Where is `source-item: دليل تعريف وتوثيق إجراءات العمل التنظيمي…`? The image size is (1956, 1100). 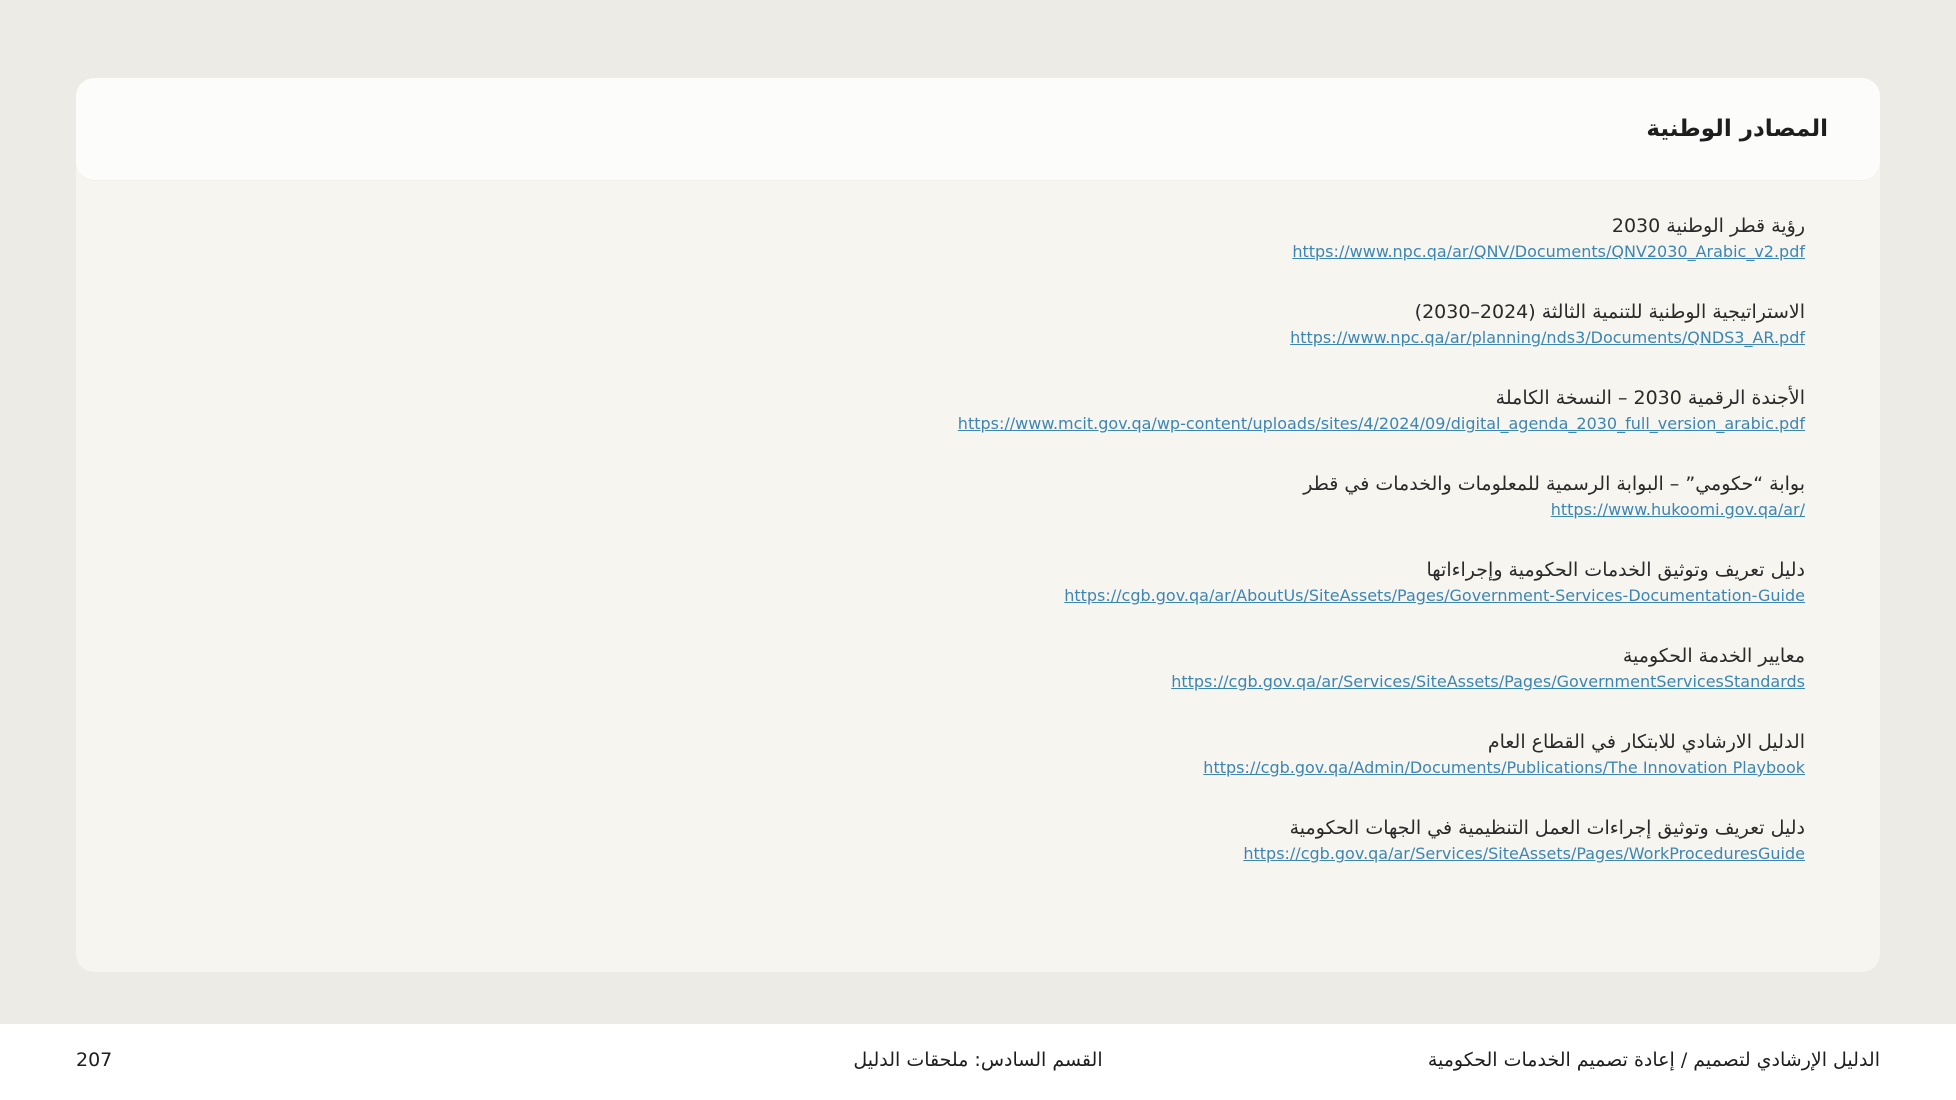
source-item: دليل تعريف وتوثيق إجراءات العمل التنظيمي… is located at coordinates (940, 840).